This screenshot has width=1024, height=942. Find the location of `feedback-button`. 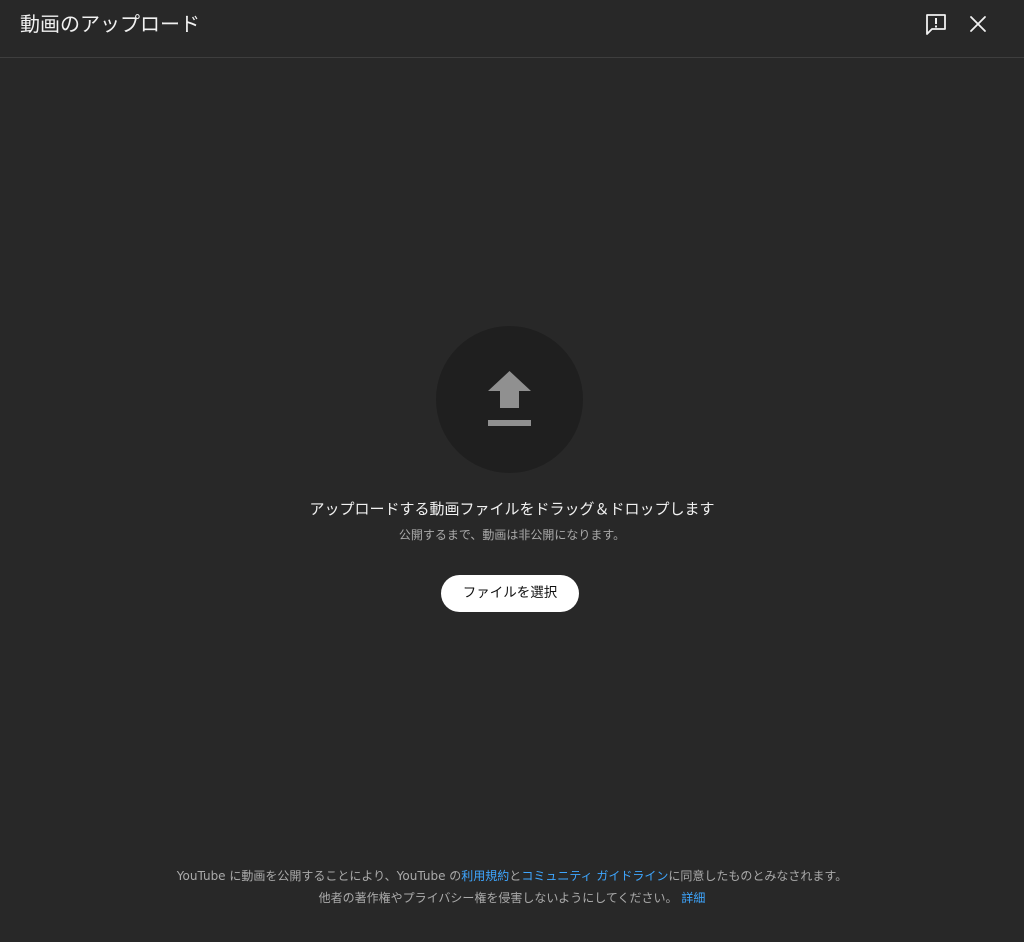

feedback-button is located at coordinates (936, 24).